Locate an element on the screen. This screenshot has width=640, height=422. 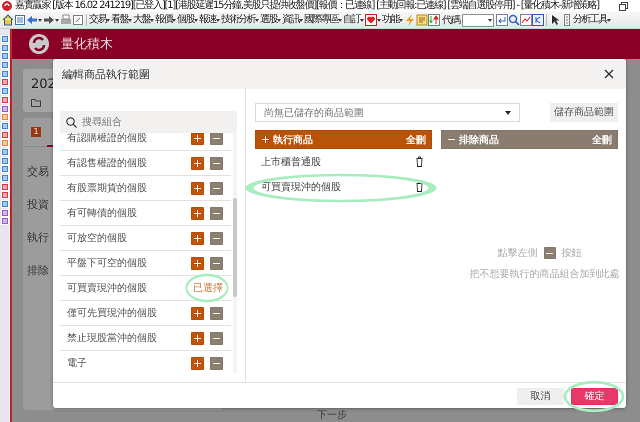
up-down-arrows-icon is located at coordinates (434, 20).